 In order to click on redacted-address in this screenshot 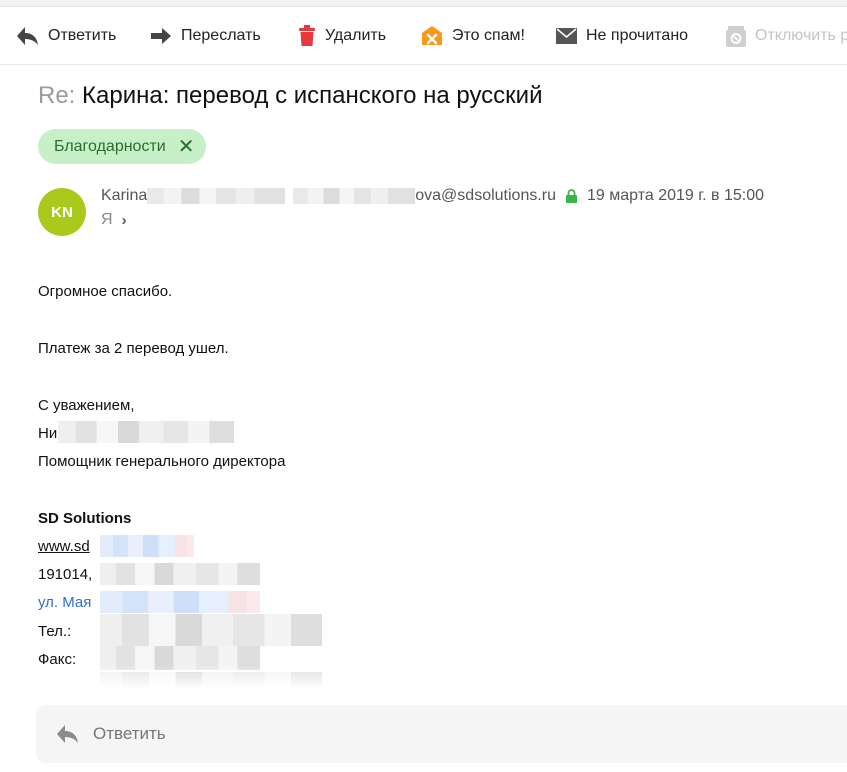, I will do `click(180, 574)`.